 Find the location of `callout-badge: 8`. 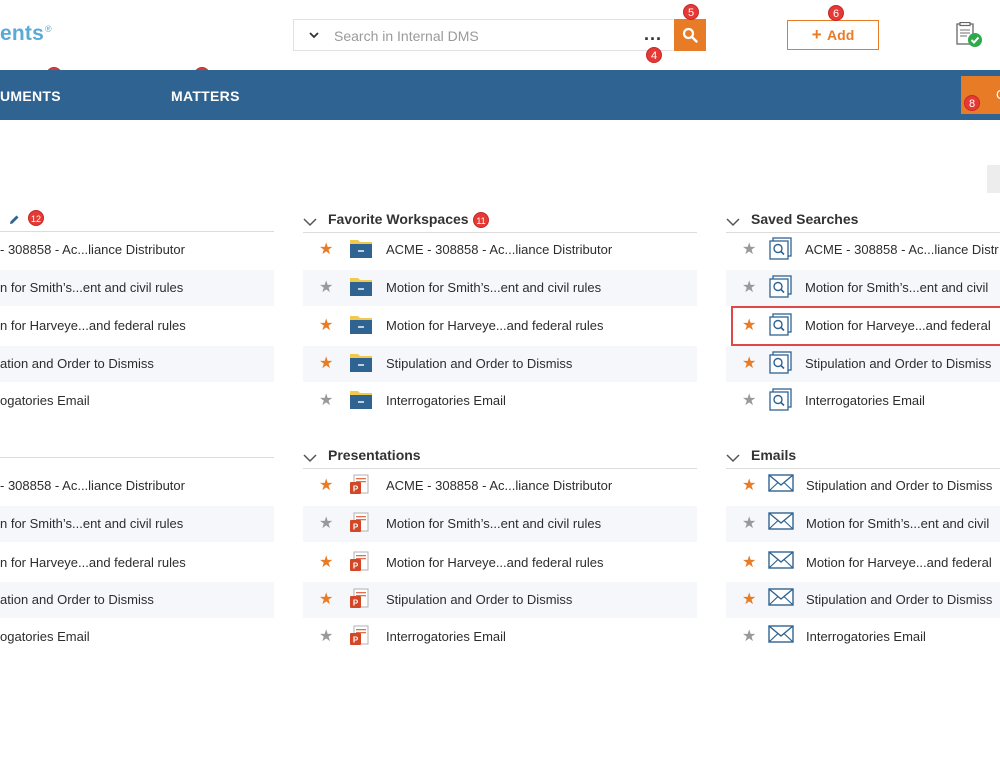

callout-badge: 8 is located at coordinates (972, 103).